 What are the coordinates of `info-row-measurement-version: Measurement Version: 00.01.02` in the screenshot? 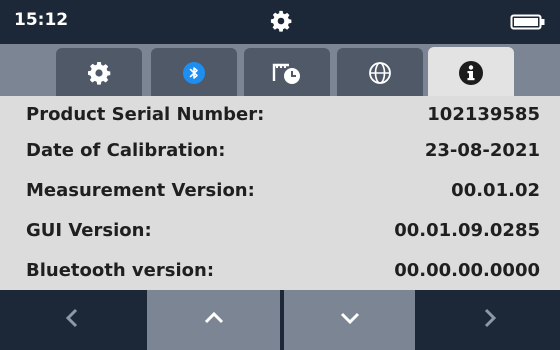 It's located at (280, 192).